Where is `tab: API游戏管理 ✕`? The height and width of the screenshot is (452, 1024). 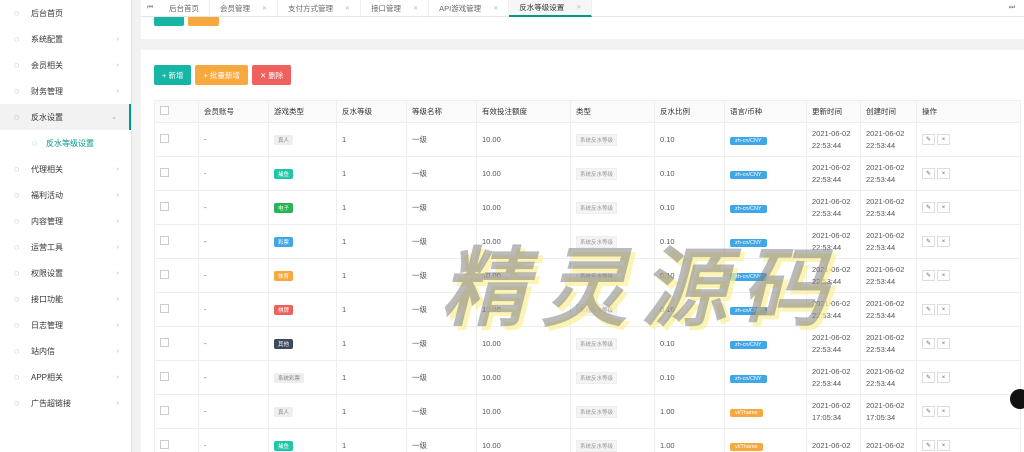
tab: API游戏管理 ✕ is located at coordinates (469, 8).